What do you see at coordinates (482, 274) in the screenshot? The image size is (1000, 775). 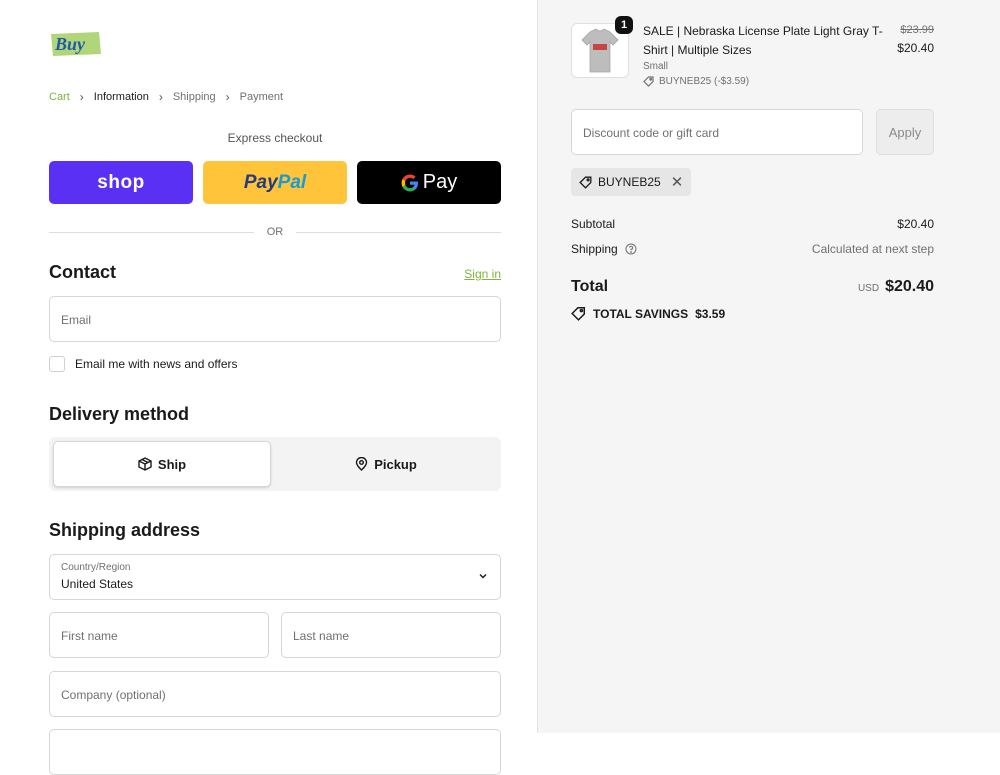 I see `sign-in-link: Sign in` at bounding box center [482, 274].